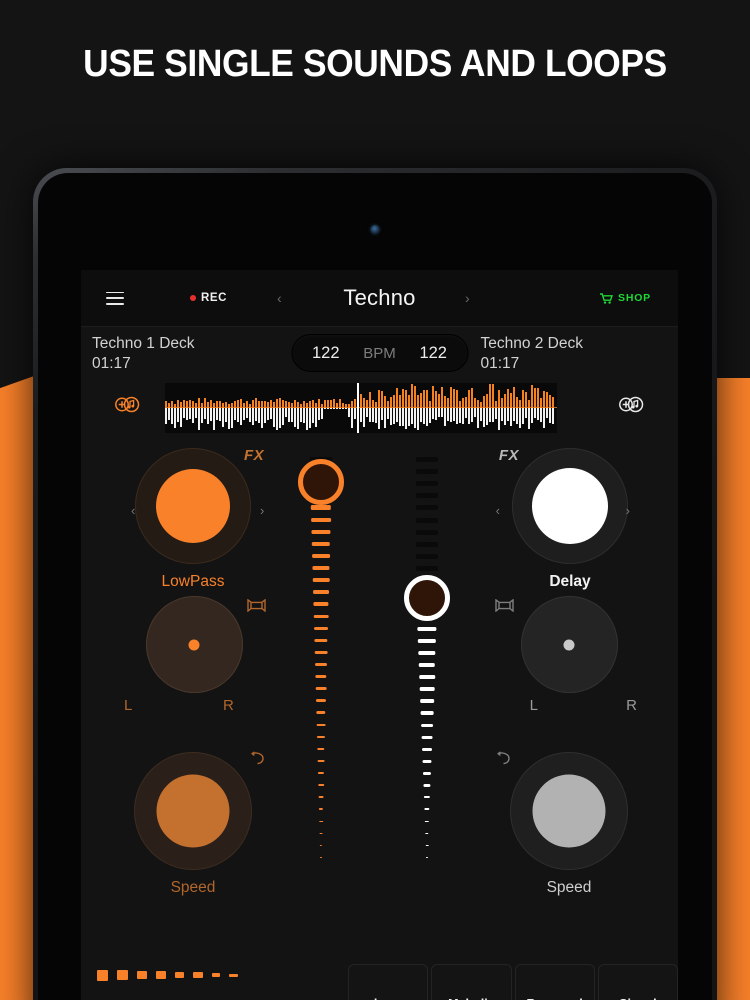 The height and width of the screenshot is (1000, 750). I want to click on fader-right-handle, so click(427, 597).